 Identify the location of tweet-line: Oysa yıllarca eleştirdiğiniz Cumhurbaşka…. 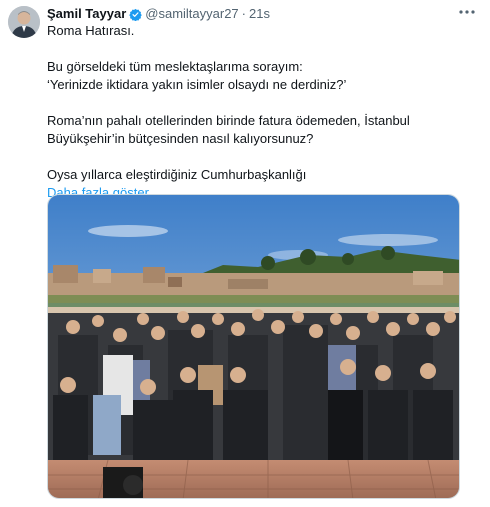
(177, 174).